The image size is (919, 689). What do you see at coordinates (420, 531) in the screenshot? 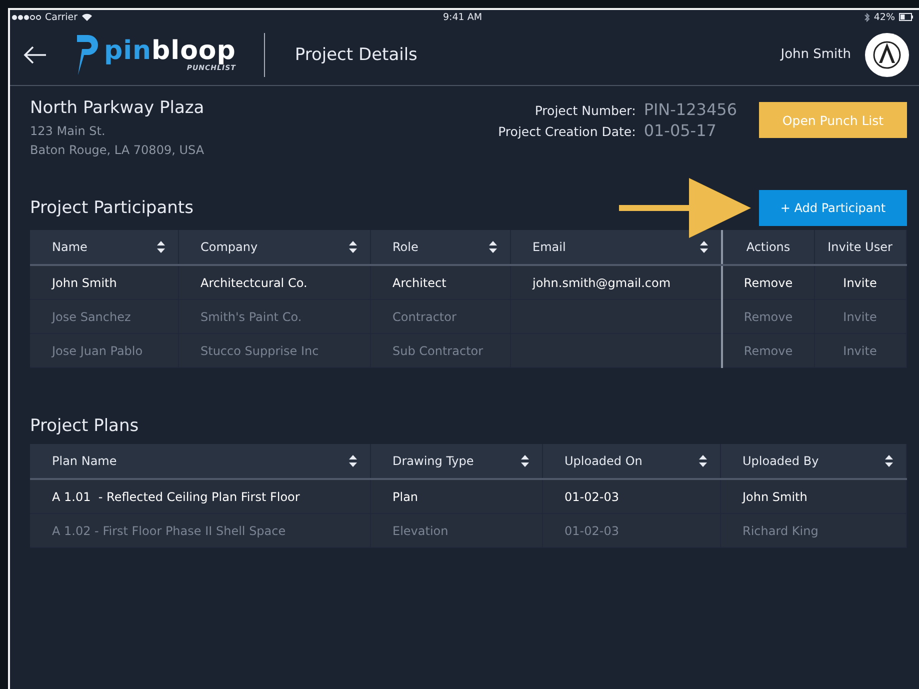
I see `table-cell: Elevation` at bounding box center [420, 531].